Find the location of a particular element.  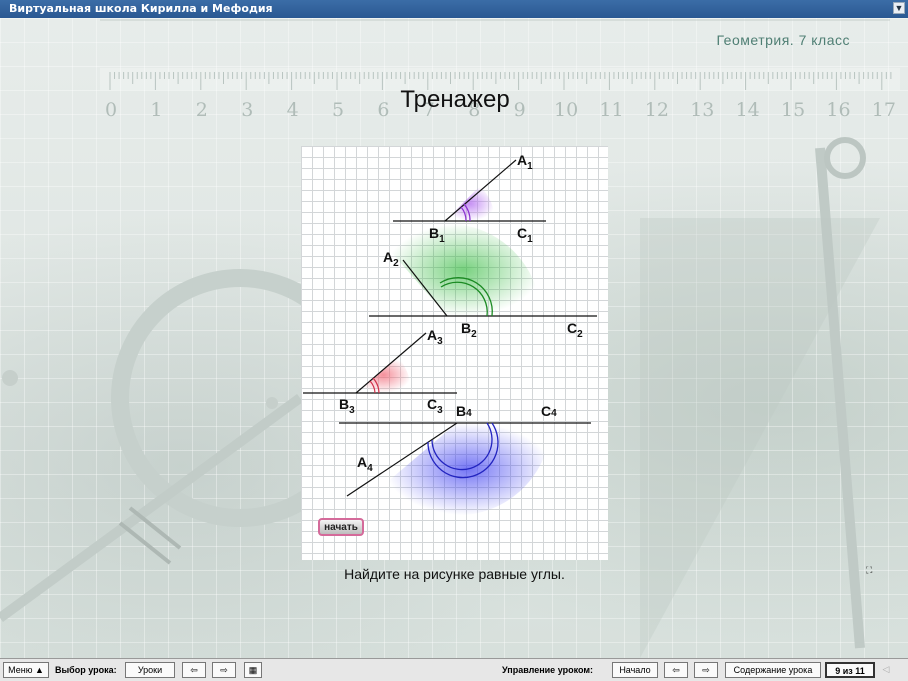

label-b4: B4 is located at coordinates (464, 411).